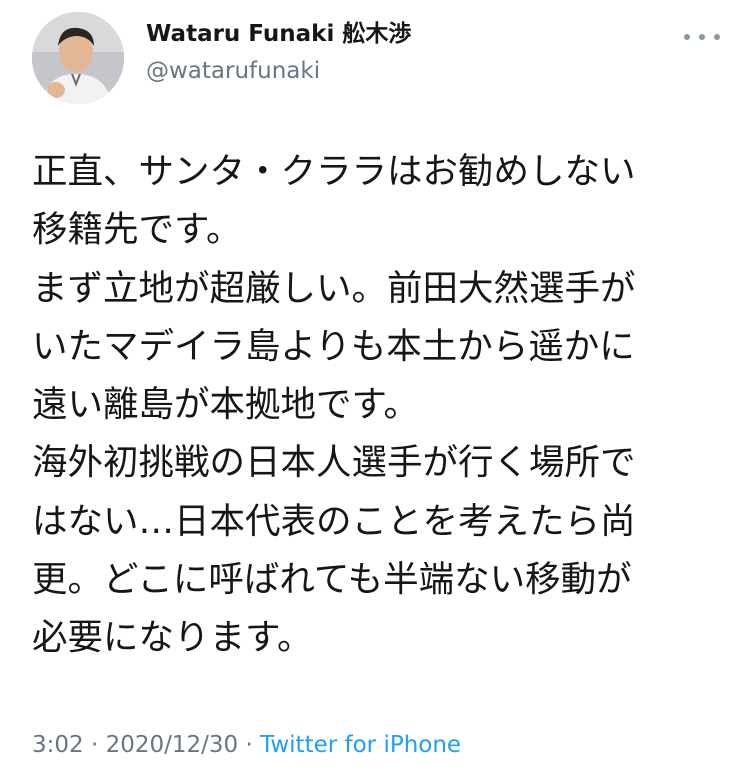  I want to click on tweet-date: 2020/12/30, so click(172, 745).